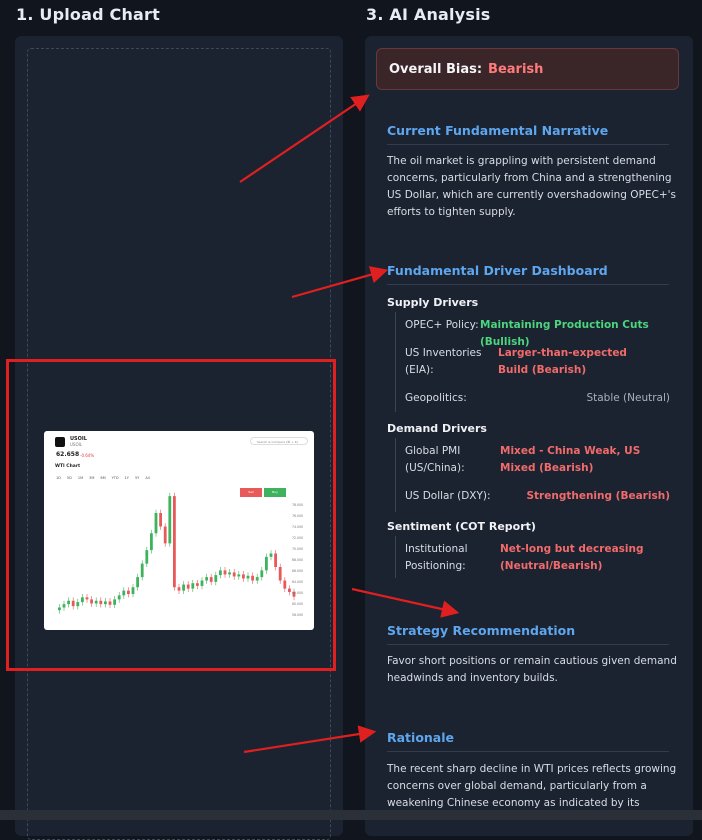 This screenshot has height=840, width=702. I want to click on window-bottom-bar, so click(351, 815).